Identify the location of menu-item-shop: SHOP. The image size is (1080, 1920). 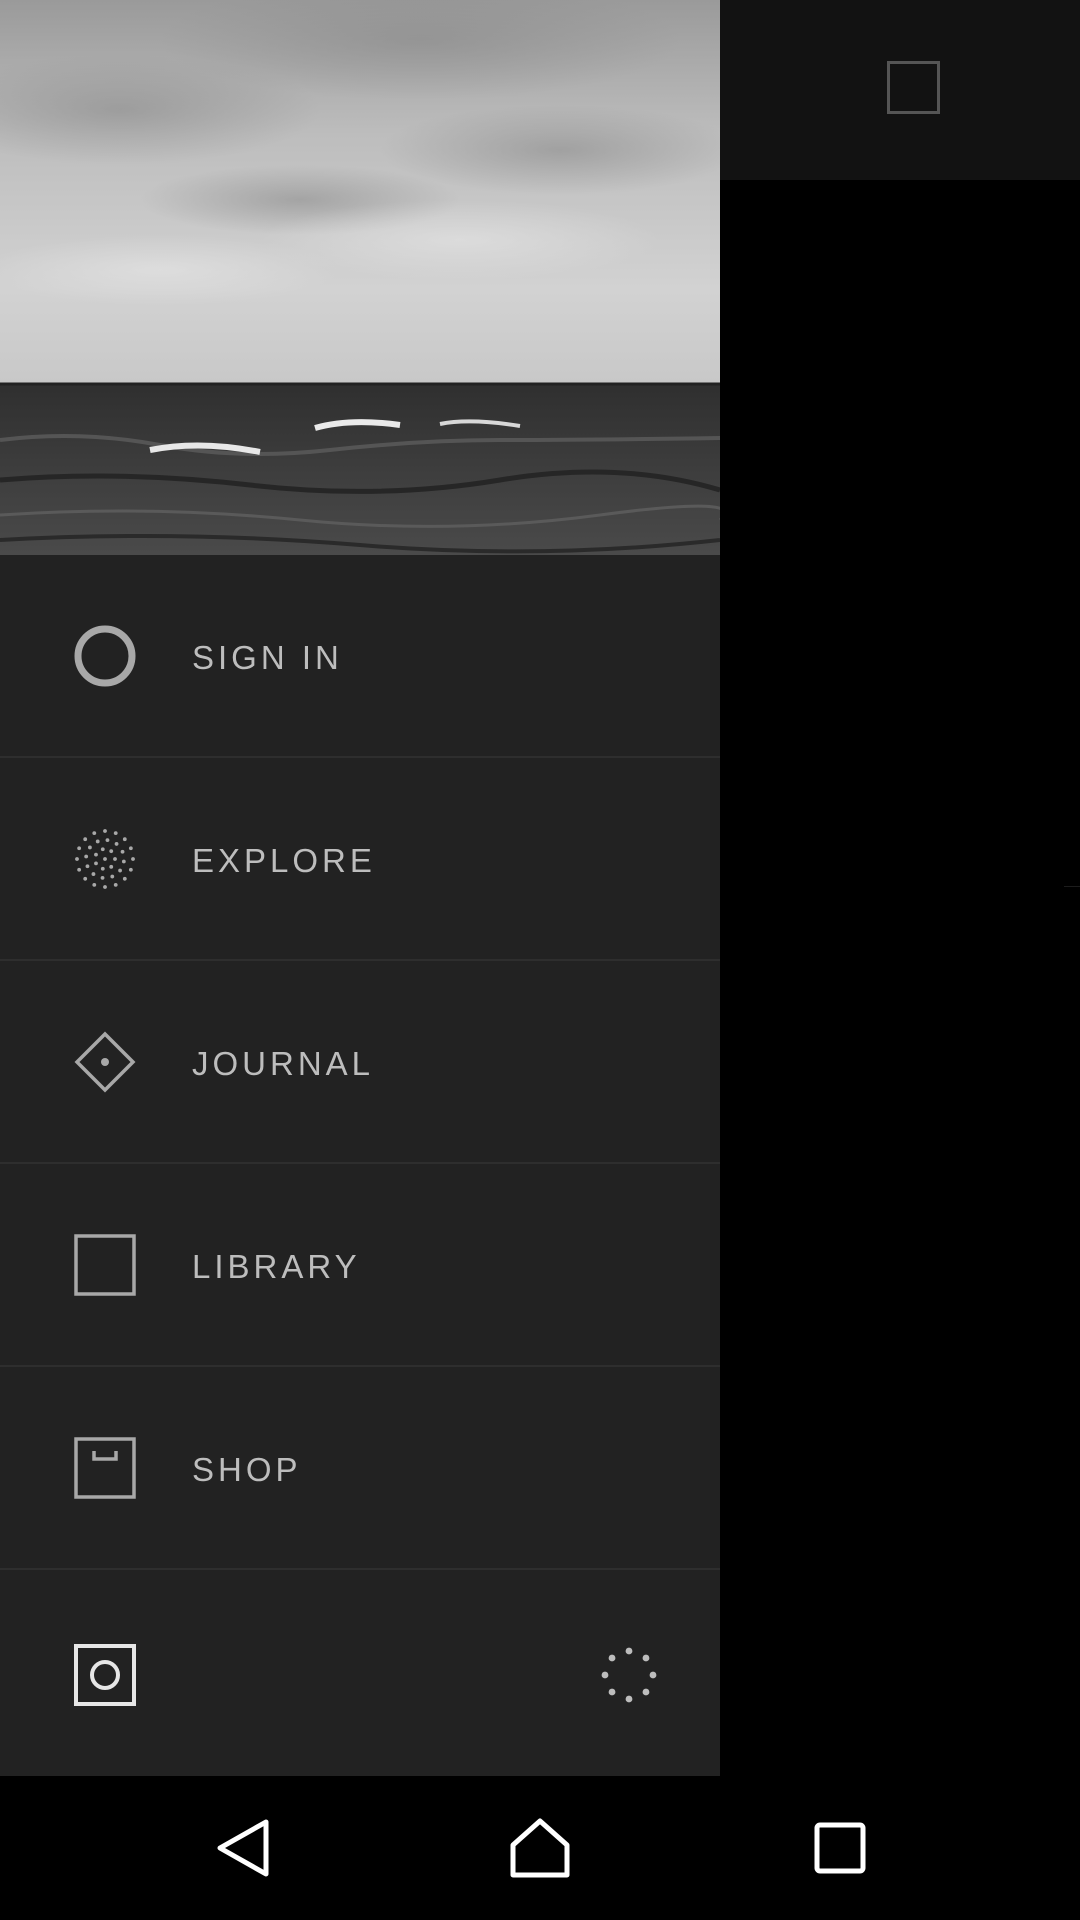
(360, 1468).